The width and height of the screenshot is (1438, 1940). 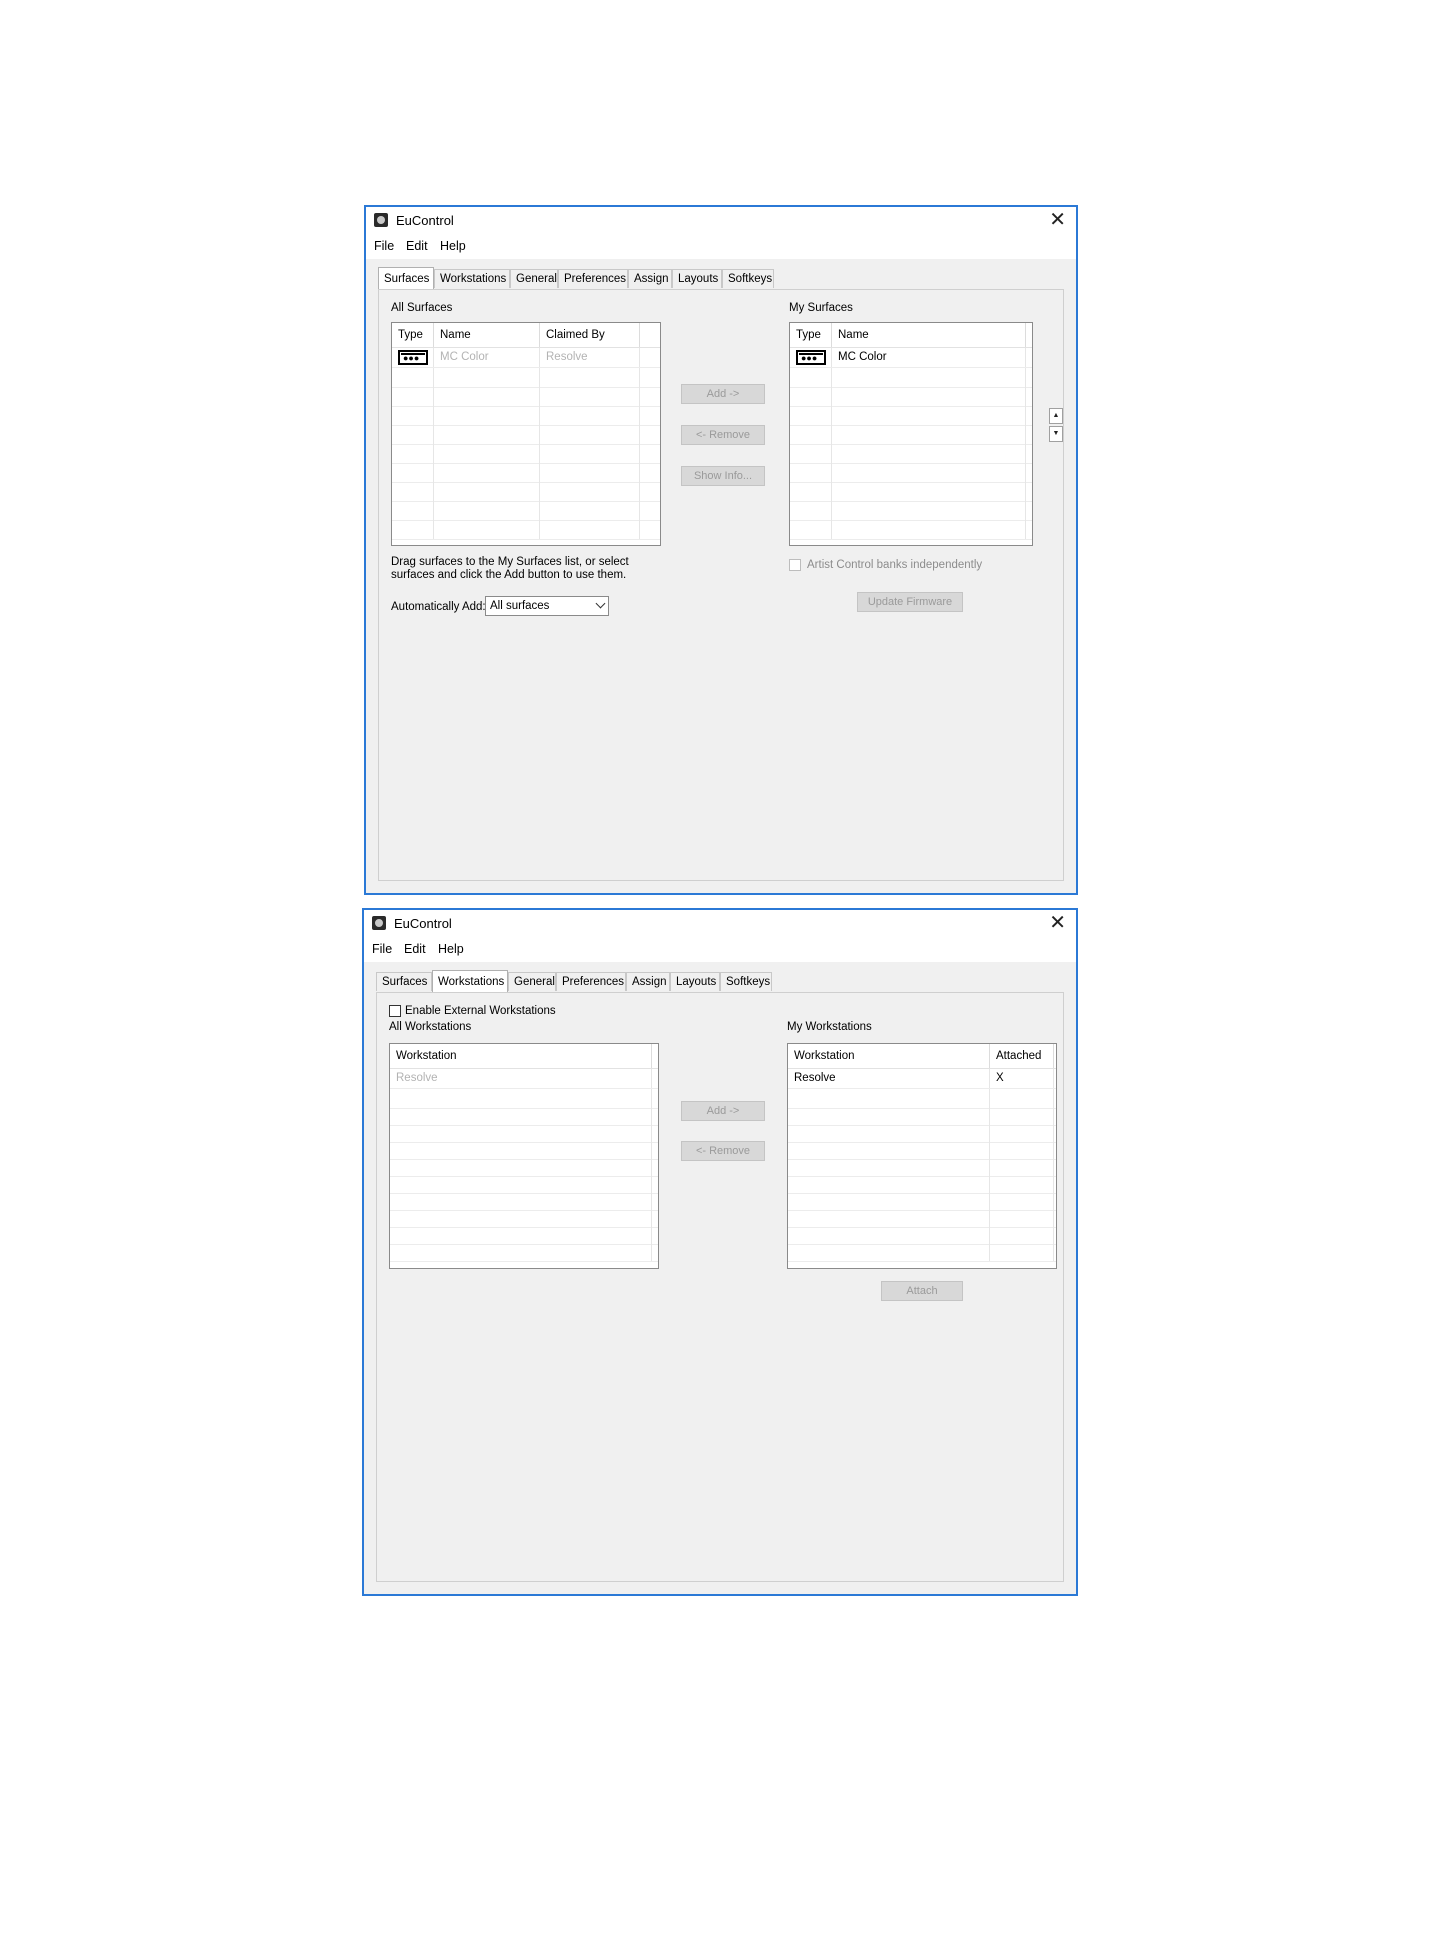 I want to click on enable-external-label: Enable External Workstations, so click(x=480, y=1011).